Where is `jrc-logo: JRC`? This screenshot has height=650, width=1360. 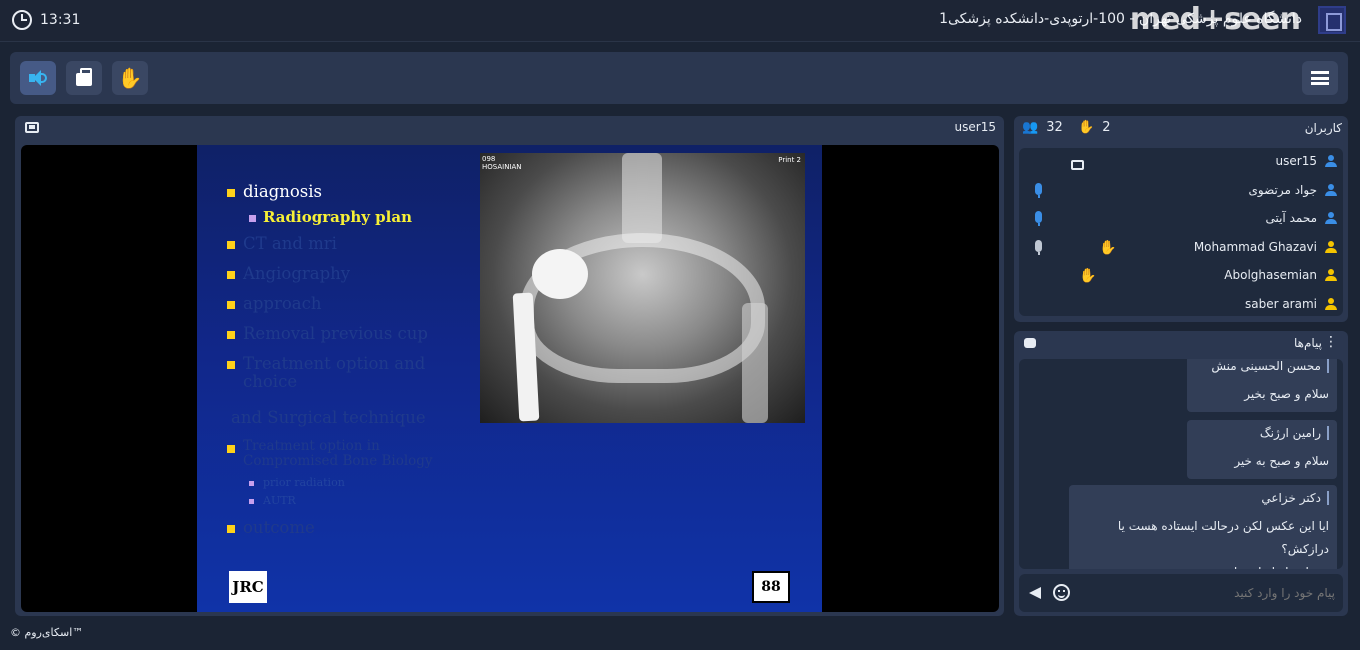 jrc-logo: JRC is located at coordinates (248, 587).